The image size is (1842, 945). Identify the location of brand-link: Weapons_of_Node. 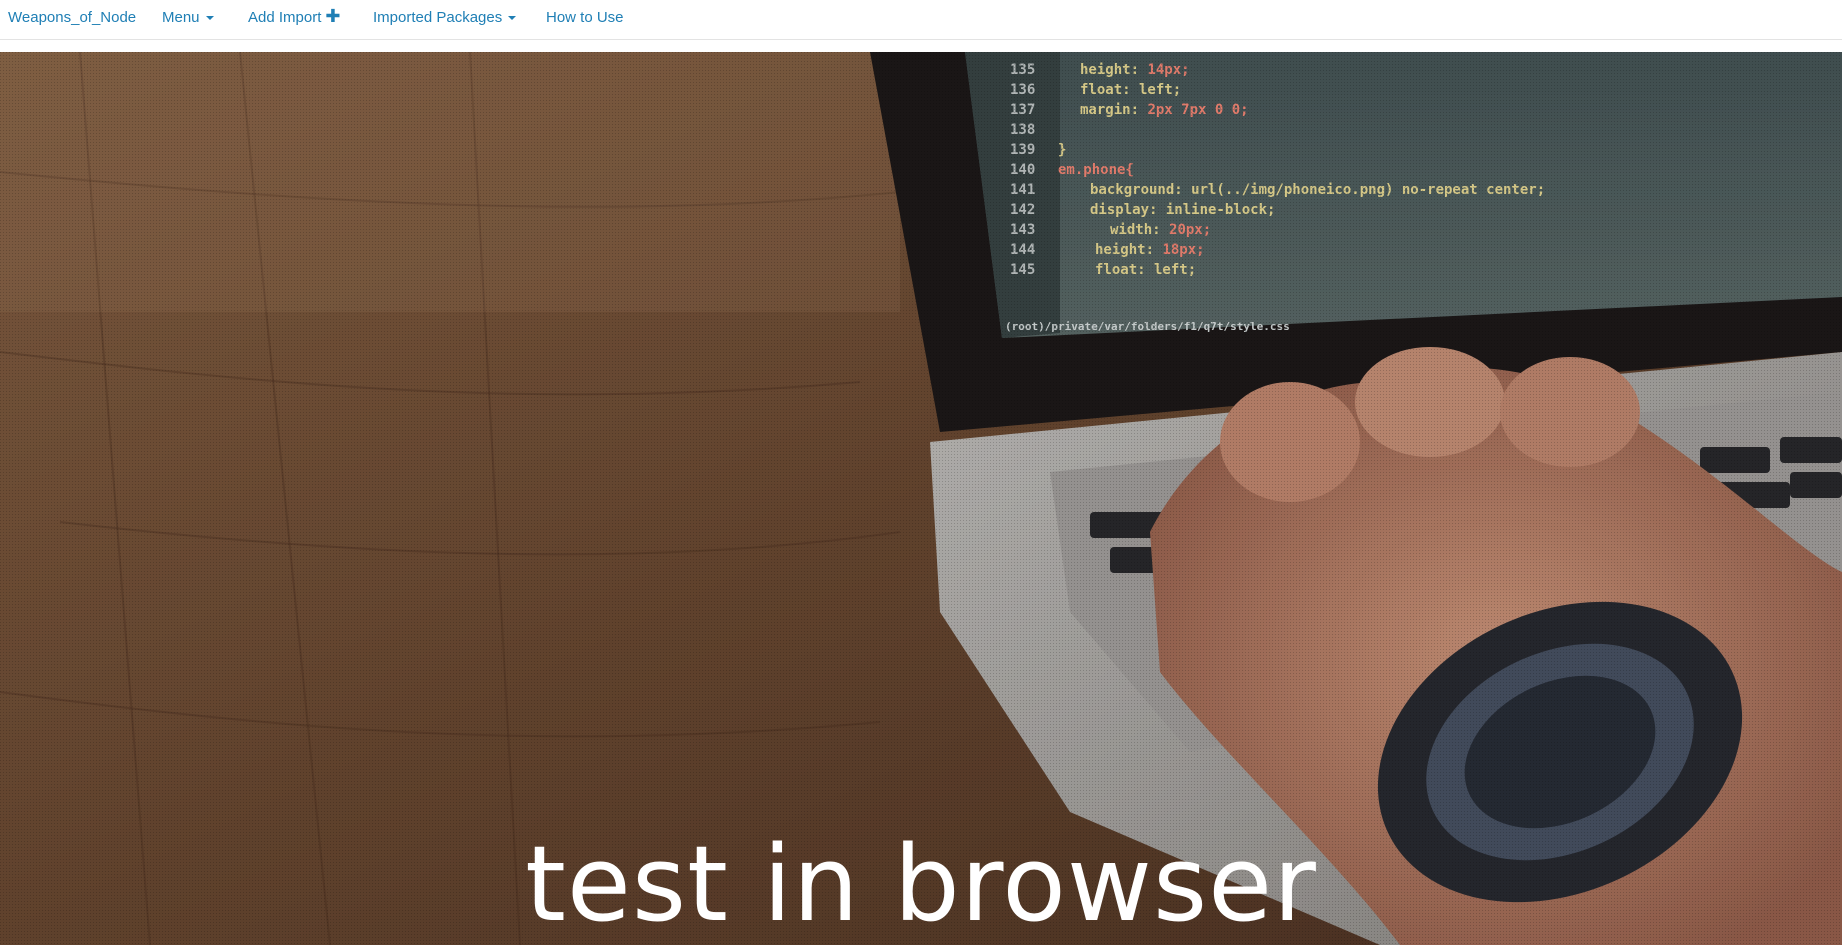
(72, 17).